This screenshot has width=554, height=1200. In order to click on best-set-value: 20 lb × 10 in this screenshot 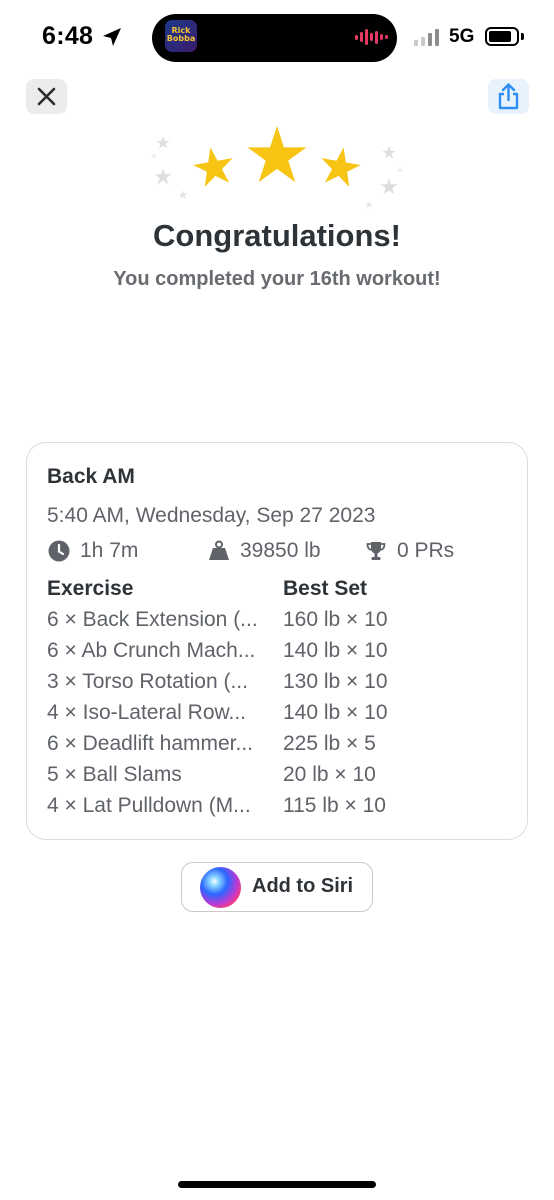, I will do `click(329, 774)`.